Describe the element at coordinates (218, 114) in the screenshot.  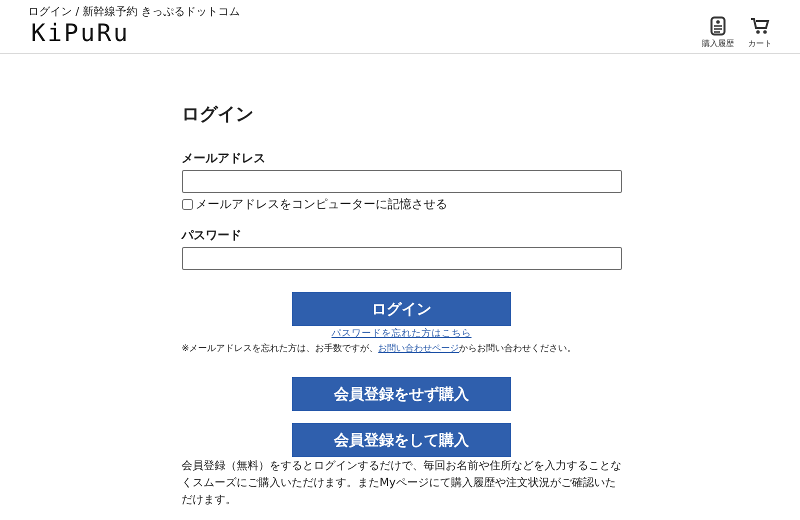
I see `page-heading: ログイン` at that location.